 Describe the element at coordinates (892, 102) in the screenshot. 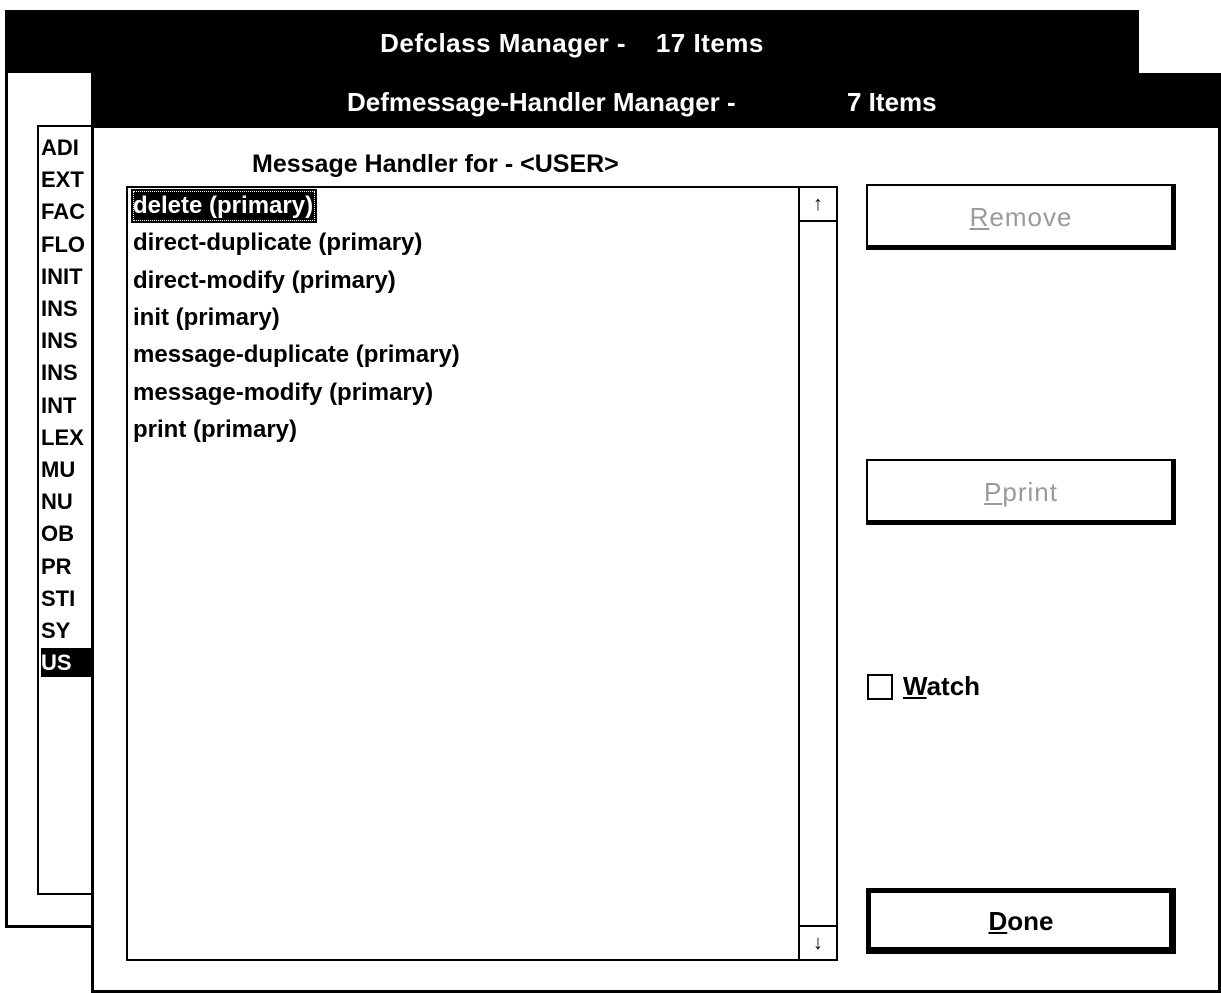

I see `defmessage-handler-count: 7 Items` at that location.